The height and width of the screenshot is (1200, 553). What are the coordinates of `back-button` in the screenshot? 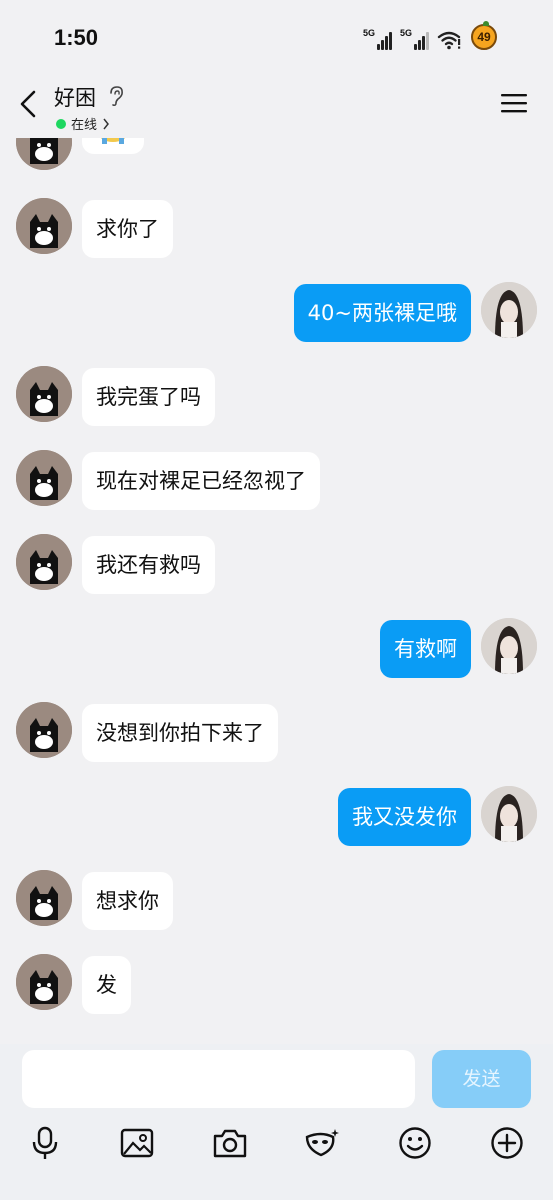 It's located at (29, 104).